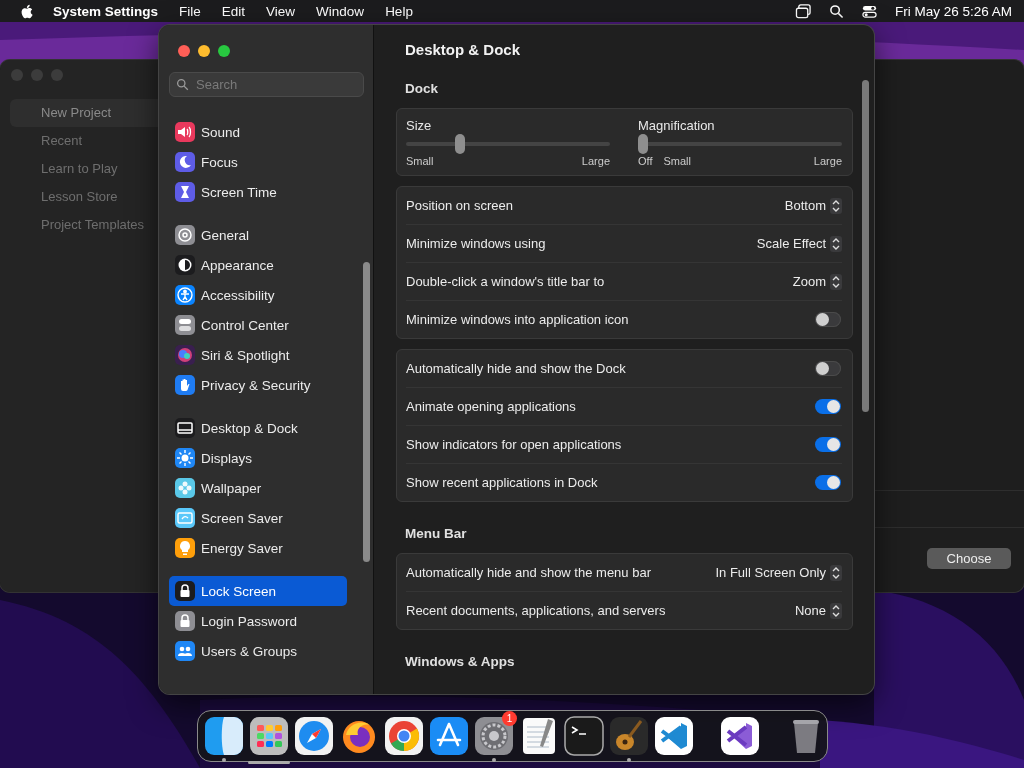 The image size is (1024, 768). What do you see at coordinates (258, 132) in the screenshot?
I see `sidebar-item: Sound` at bounding box center [258, 132].